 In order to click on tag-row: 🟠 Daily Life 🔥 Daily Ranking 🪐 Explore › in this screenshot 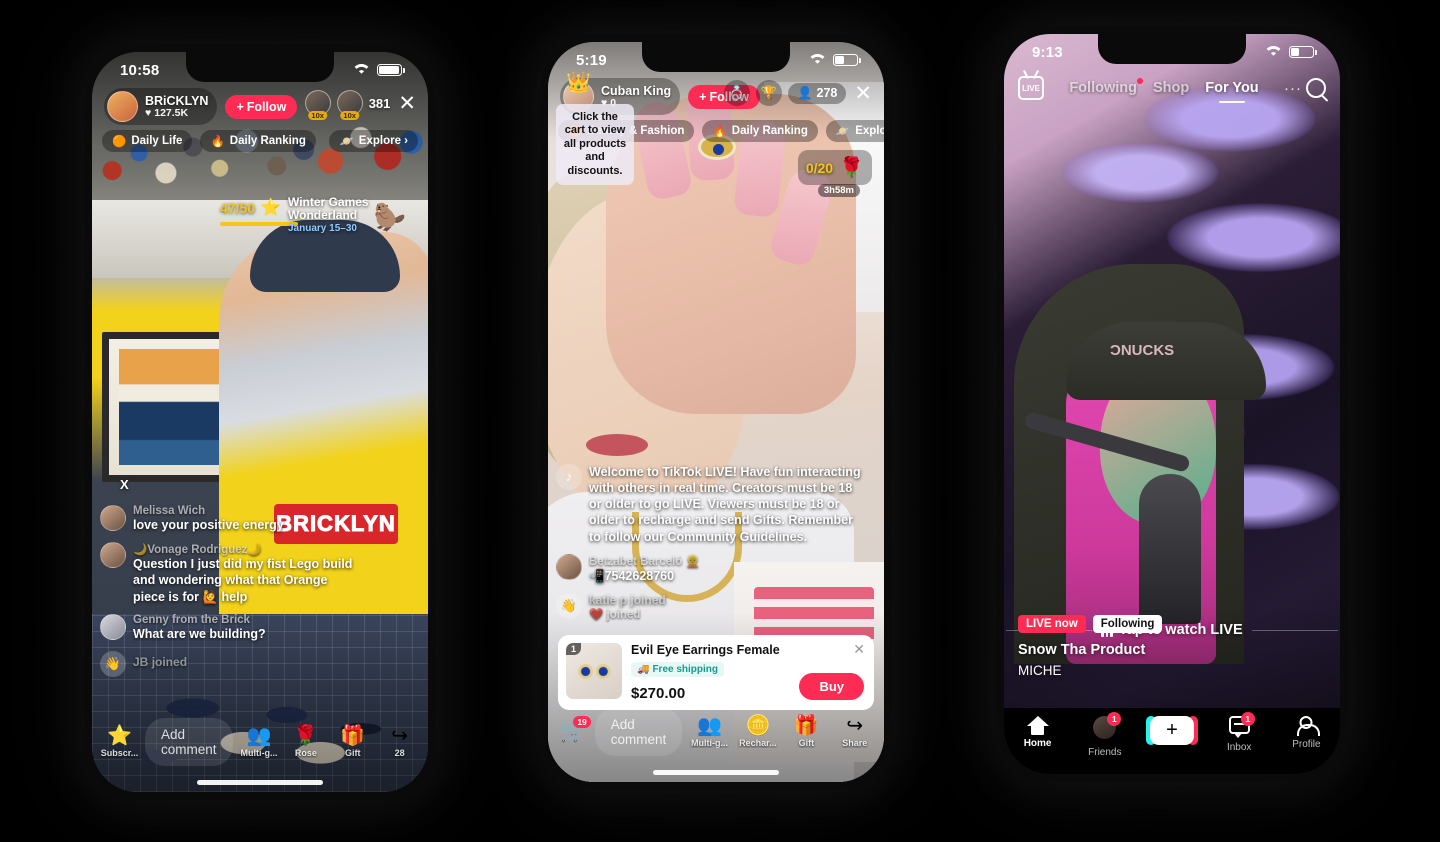, I will do `click(260, 141)`.